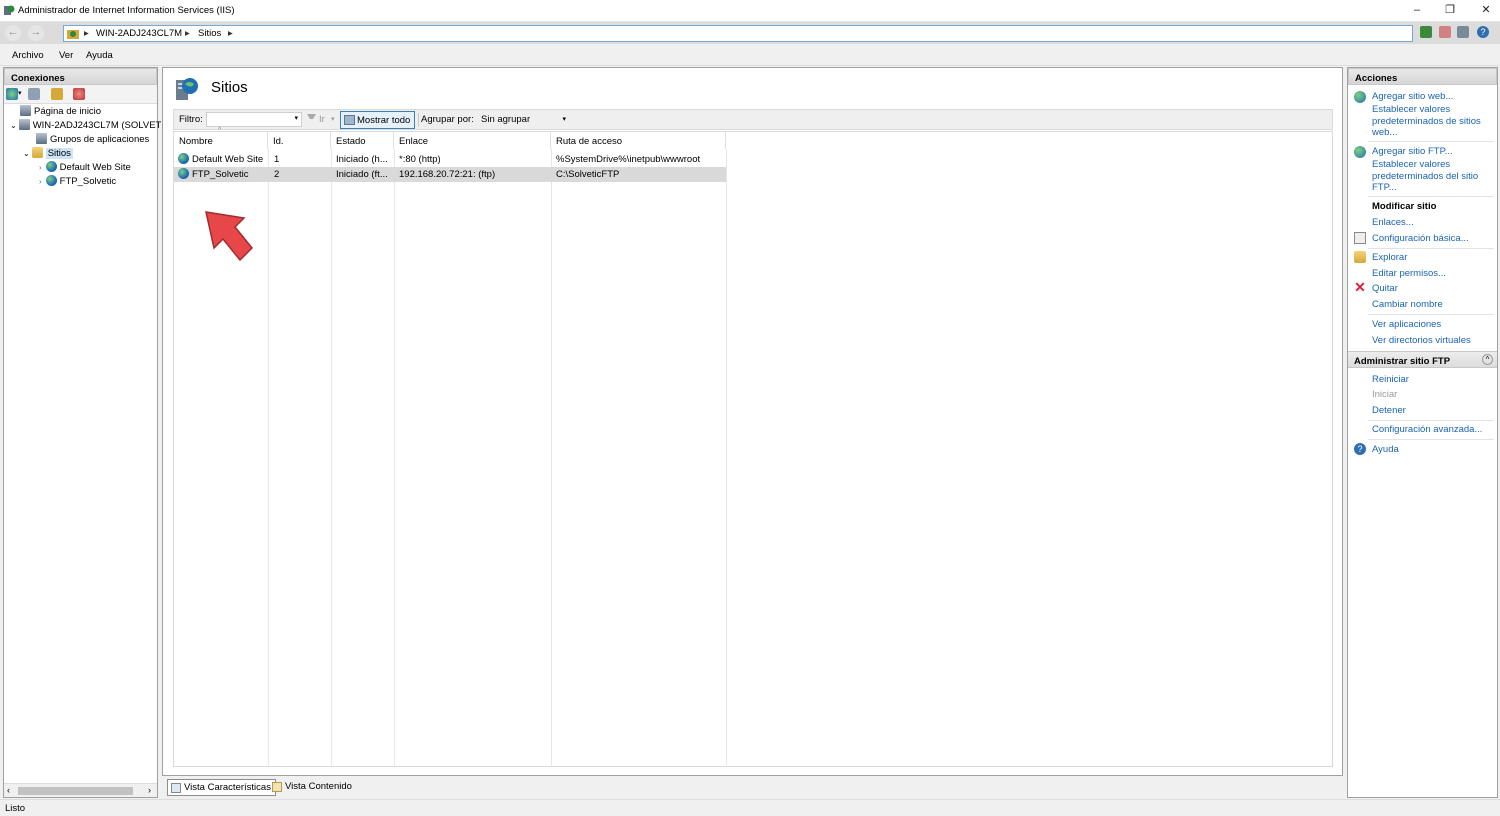  What do you see at coordinates (447, 119) in the screenshot?
I see `group-by-label: Agrupar por:` at bounding box center [447, 119].